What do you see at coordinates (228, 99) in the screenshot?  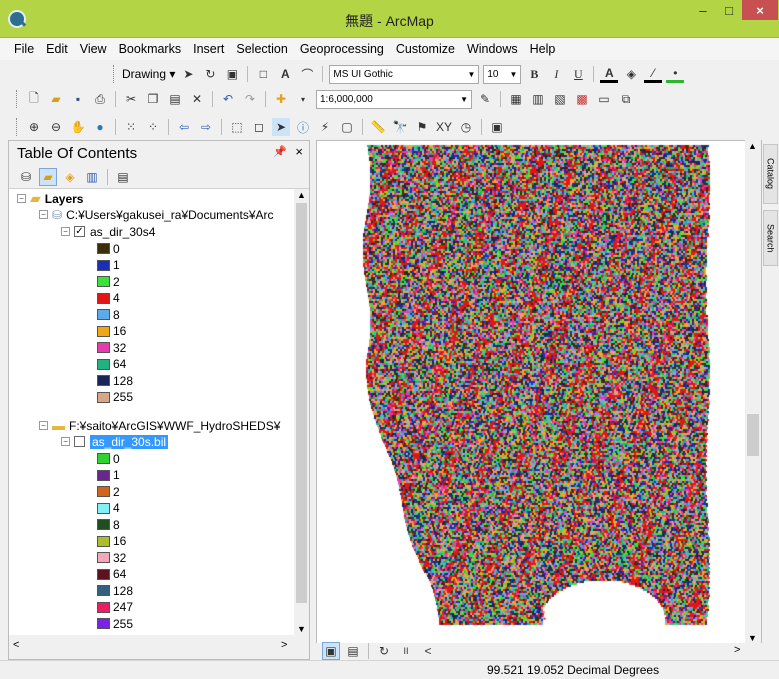 I see `undo-icon: ↶` at bounding box center [228, 99].